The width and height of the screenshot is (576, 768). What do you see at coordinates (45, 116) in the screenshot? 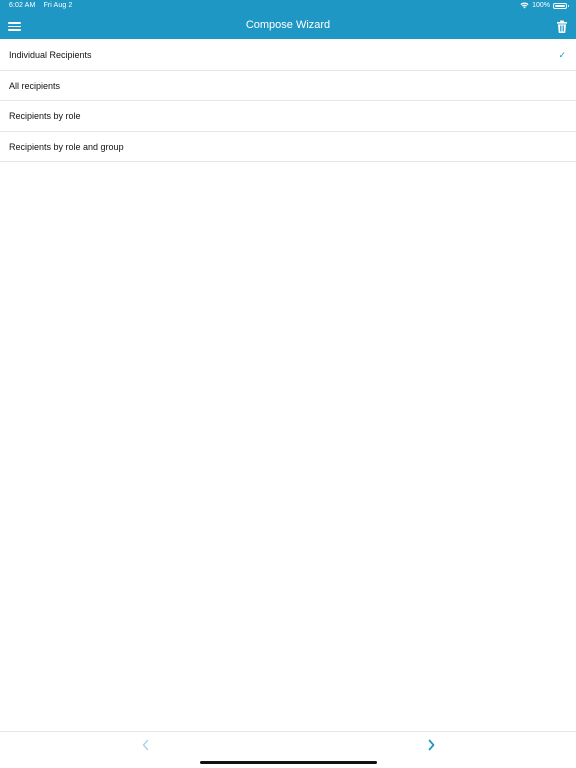
I see `option-label: Recipients by role` at bounding box center [45, 116].